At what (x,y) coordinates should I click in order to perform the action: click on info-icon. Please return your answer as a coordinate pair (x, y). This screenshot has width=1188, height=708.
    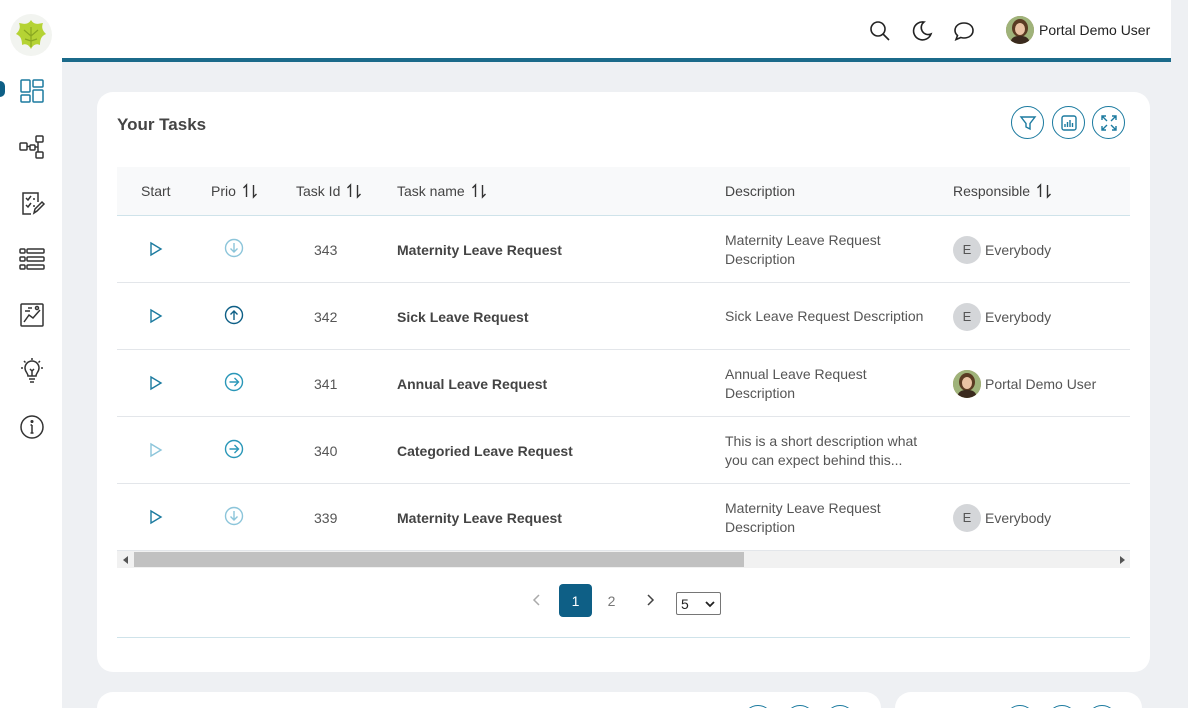
    Looking at the image, I should click on (32, 427).